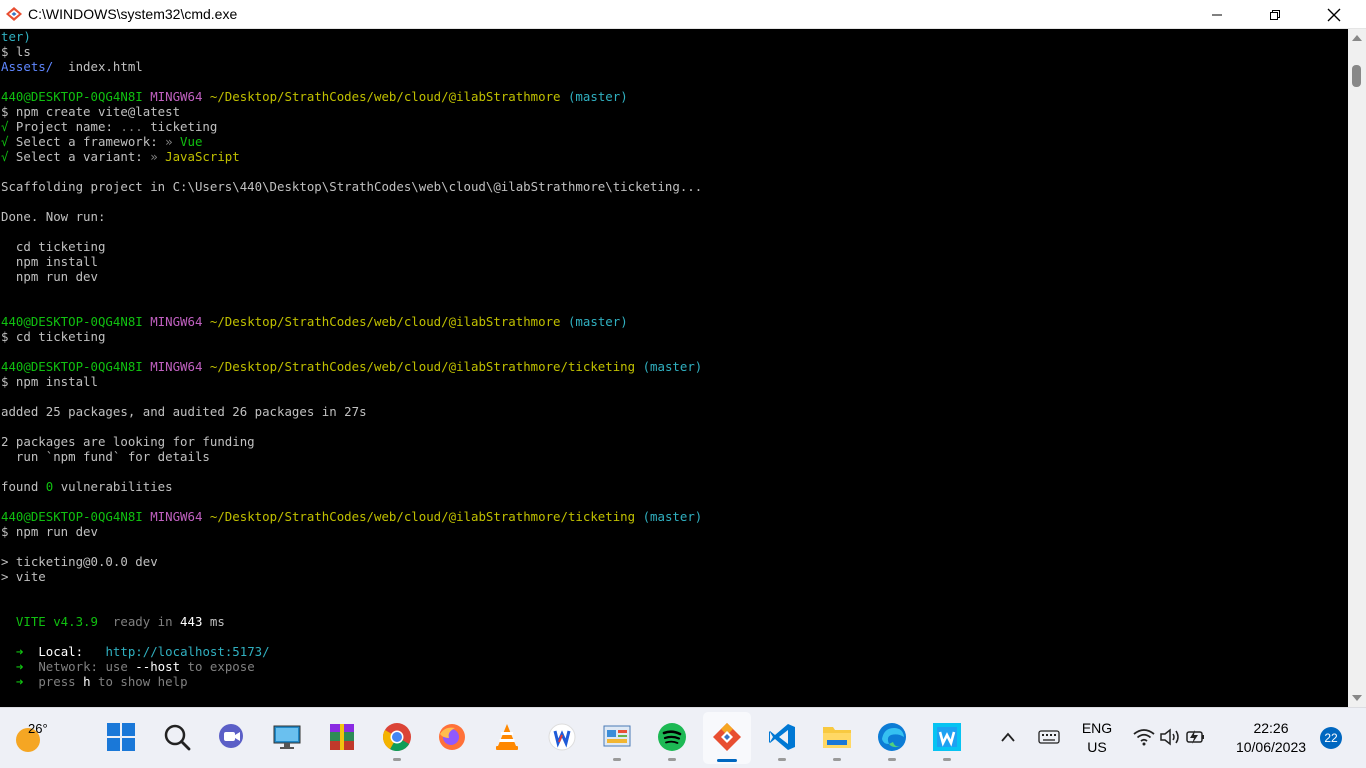 This screenshot has width=1366, height=768. I want to click on terminal-text-segment: 443, so click(191, 621).